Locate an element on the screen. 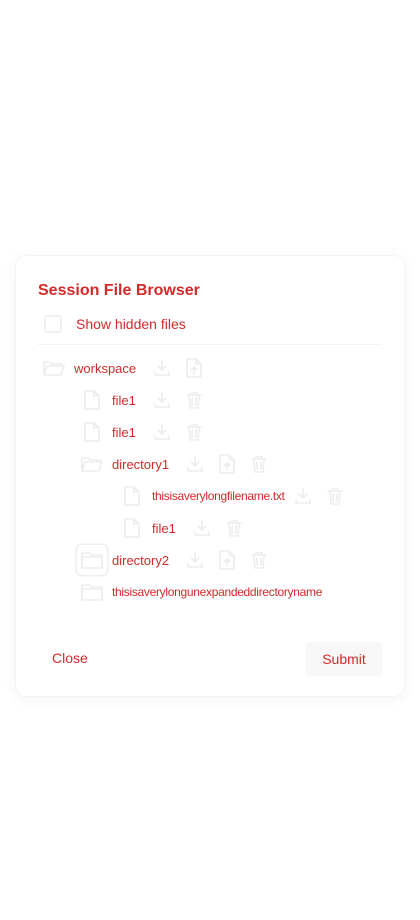  tree-row-dir1-file1: file1 is located at coordinates (183, 528).